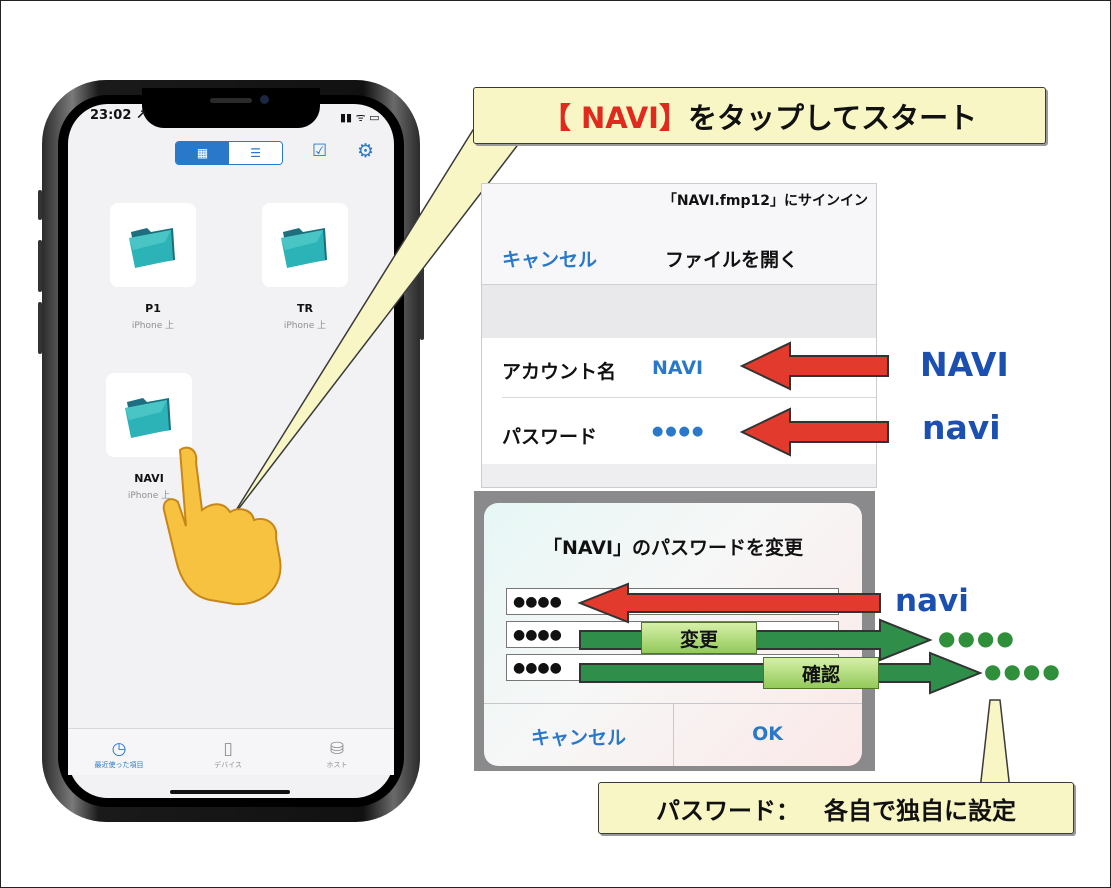 This screenshot has height=888, width=1111. What do you see at coordinates (995, 745) in the screenshot?
I see `note-pointer` at bounding box center [995, 745].